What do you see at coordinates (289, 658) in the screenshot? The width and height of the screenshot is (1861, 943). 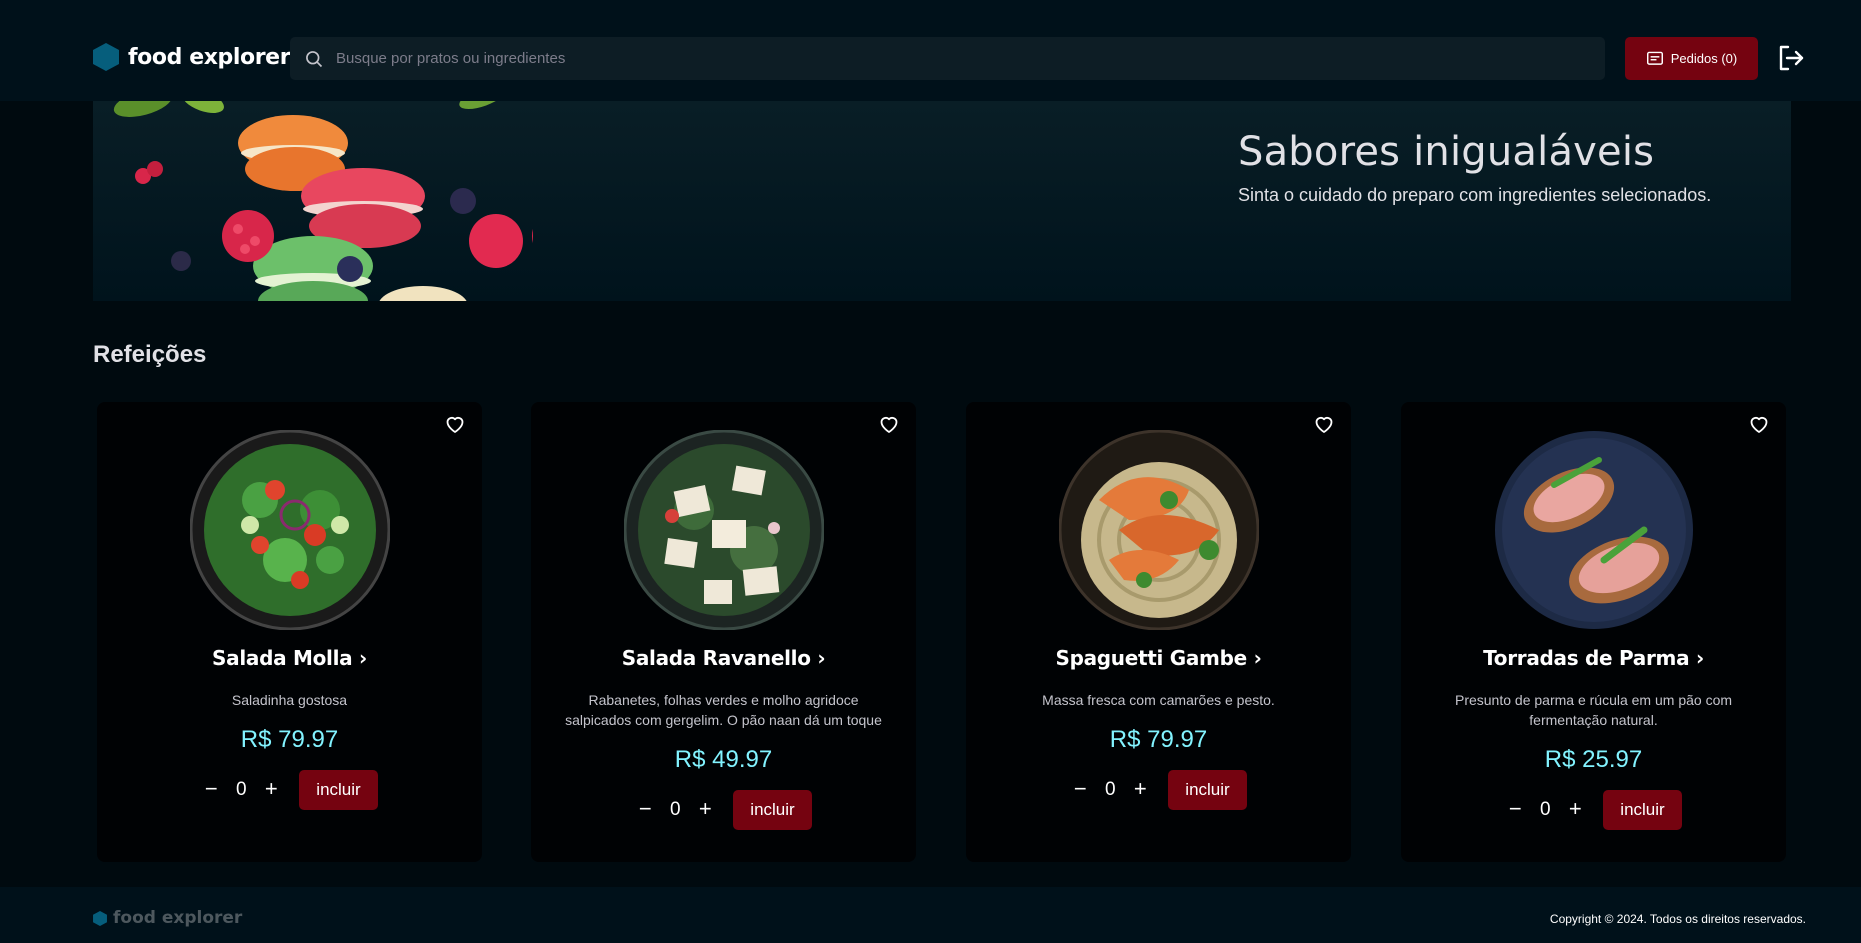 I see `dish-name: Salada Molla ›` at bounding box center [289, 658].